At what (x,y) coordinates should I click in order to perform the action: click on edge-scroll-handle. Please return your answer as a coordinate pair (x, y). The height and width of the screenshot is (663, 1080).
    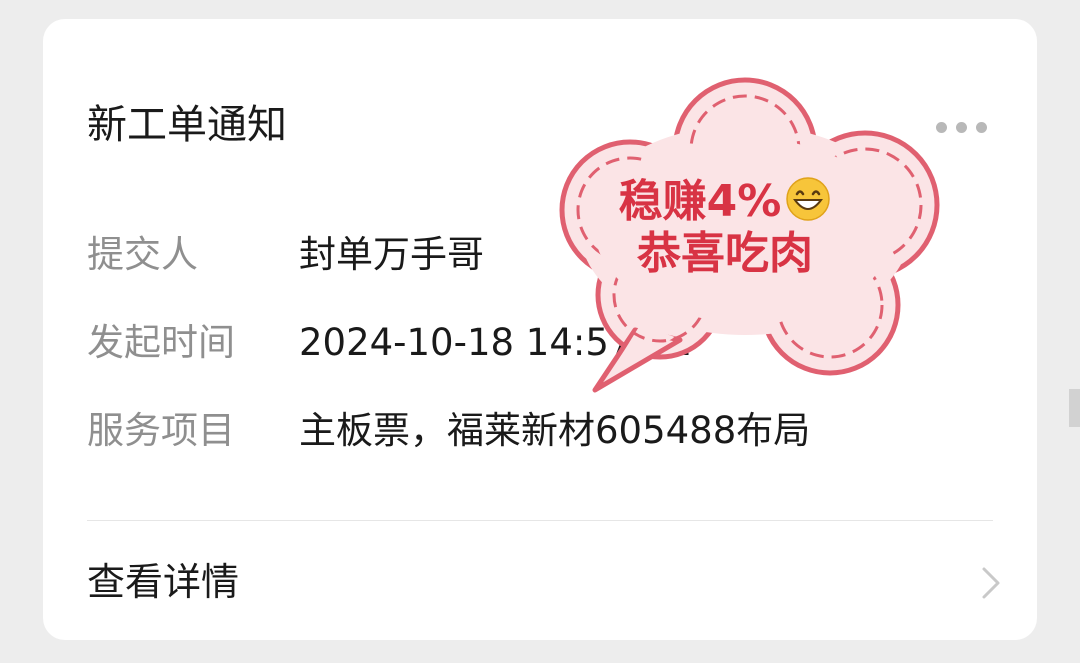
    Looking at the image, I should click on (1074, 408).